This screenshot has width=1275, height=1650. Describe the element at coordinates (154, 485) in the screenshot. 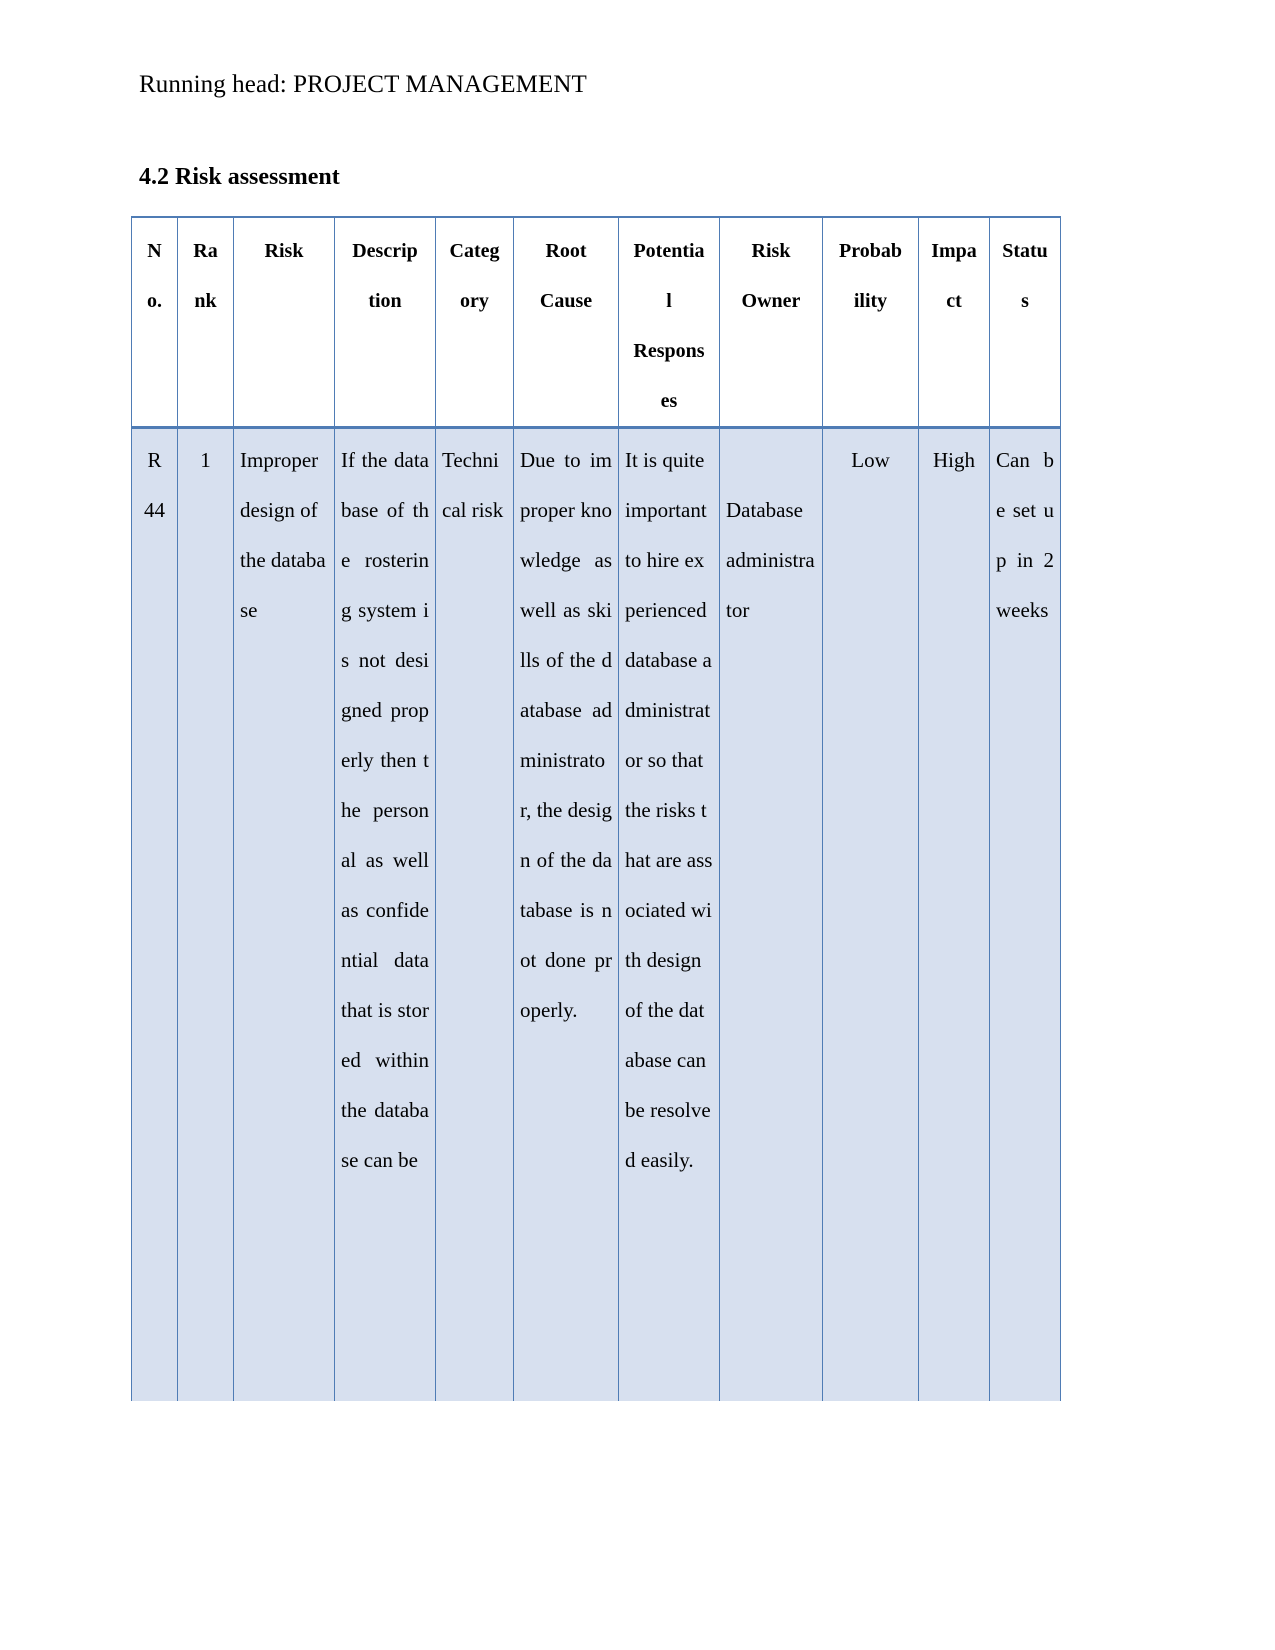

I see `cell-value: R 44` at that location.